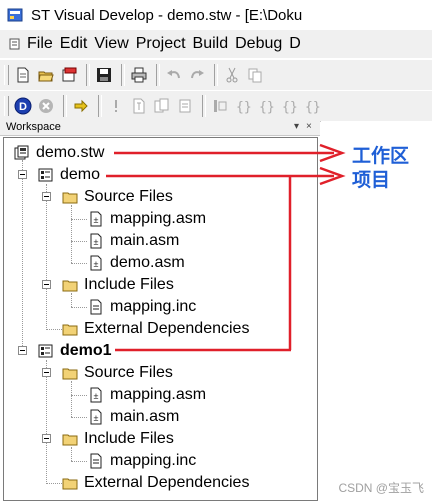  What do you see at coordinates (371, 180) in the screenshot?
I see `annotation-project-label: 项目` at bounding box center [371, 180].